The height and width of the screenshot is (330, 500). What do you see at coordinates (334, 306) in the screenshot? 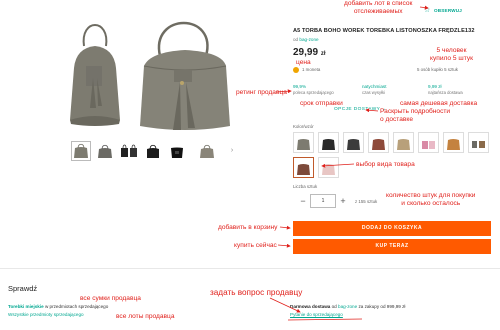
I see `free-shipping-from: od` at bounding box center [334, 306].